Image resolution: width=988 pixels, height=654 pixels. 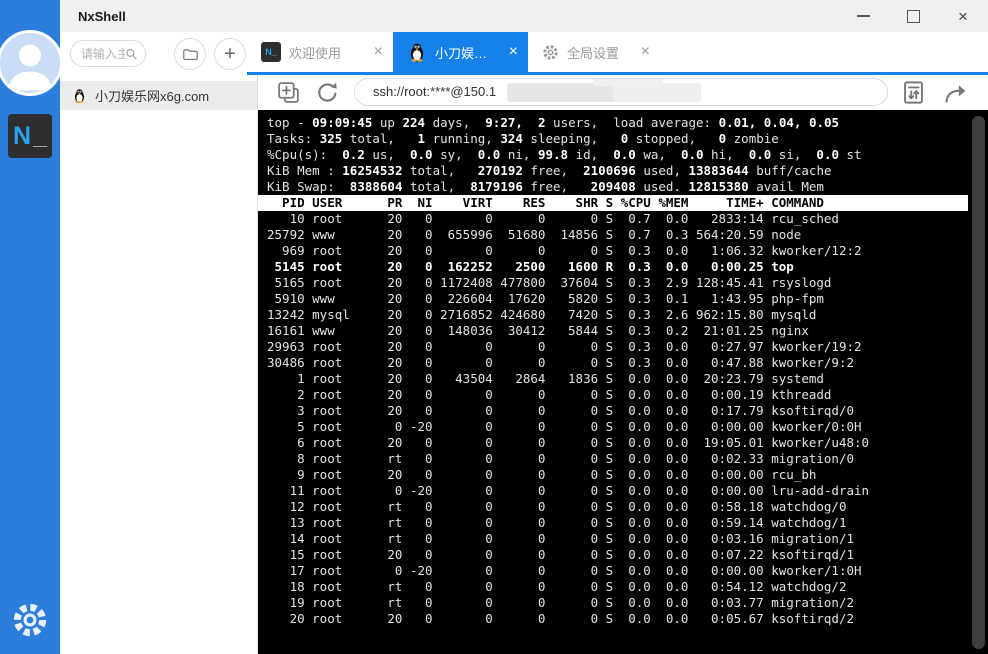 I want to click on session-list-item: 小刀娱乐网x6g.com, so click(x=158, y=95).